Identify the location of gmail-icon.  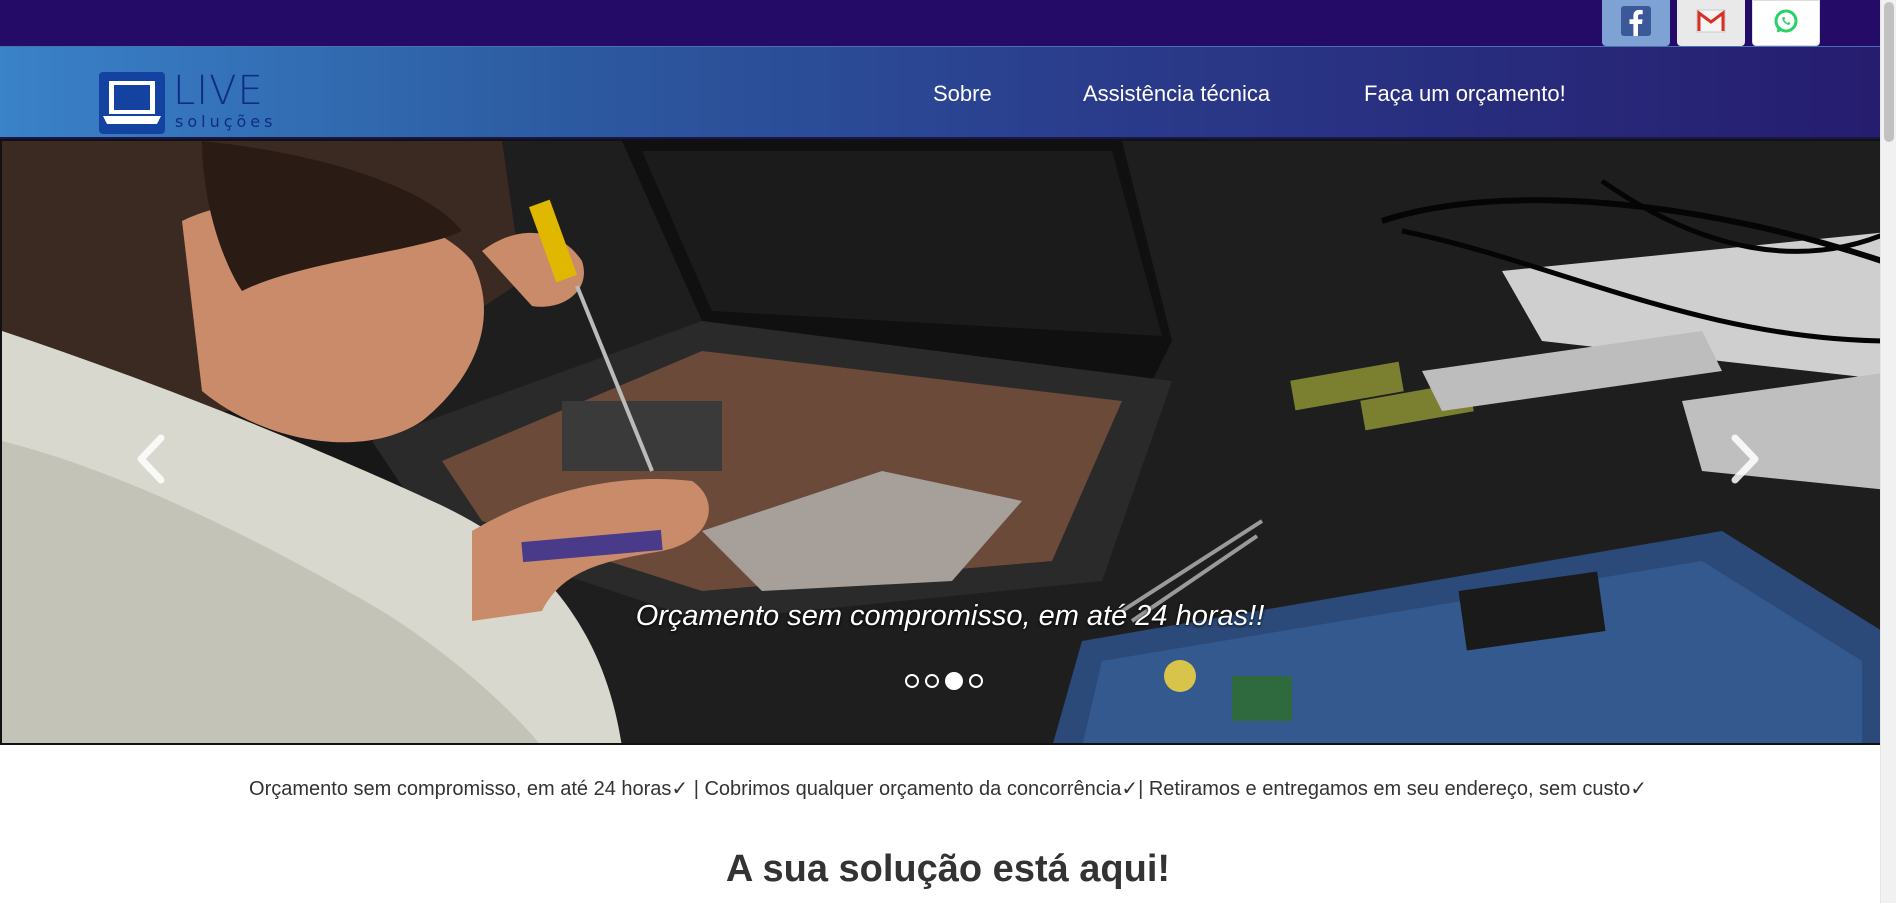
(1711, 23).